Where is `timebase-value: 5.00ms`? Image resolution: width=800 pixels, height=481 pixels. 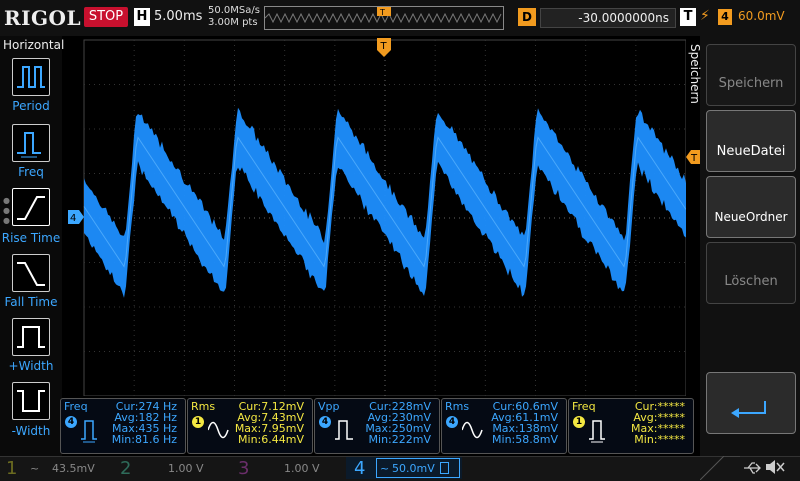
timebase-value: 5.00ms is located at coordinates (178, 16).